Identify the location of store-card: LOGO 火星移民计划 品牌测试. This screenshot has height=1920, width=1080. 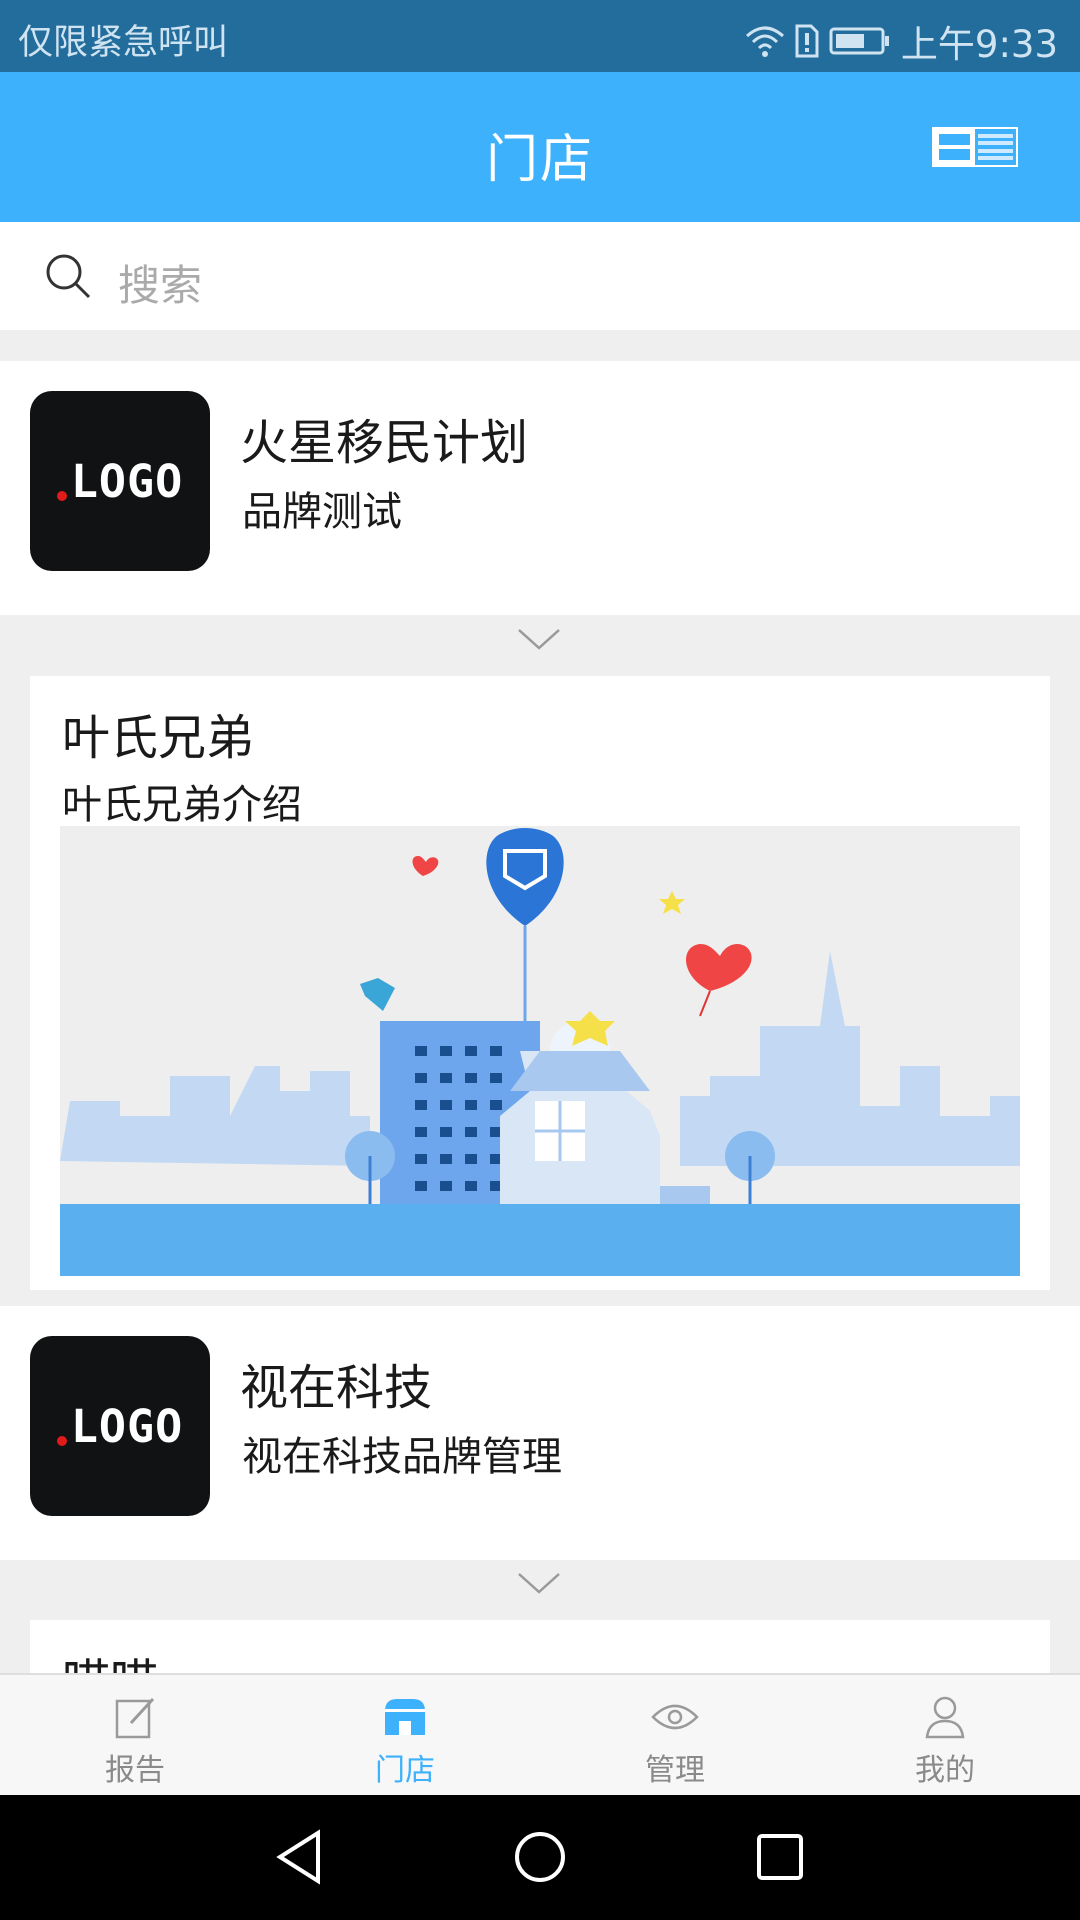
(540, 488).